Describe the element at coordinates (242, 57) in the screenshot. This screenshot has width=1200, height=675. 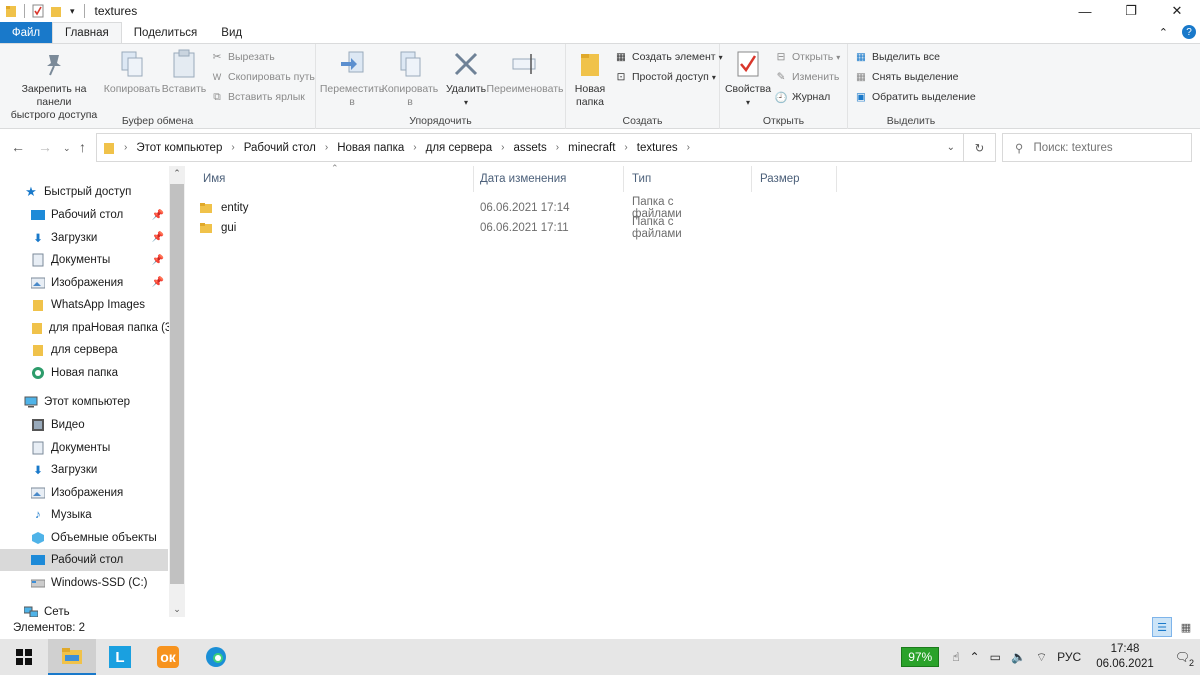
I see `cut-button: ✂ Вырезать` at that location.